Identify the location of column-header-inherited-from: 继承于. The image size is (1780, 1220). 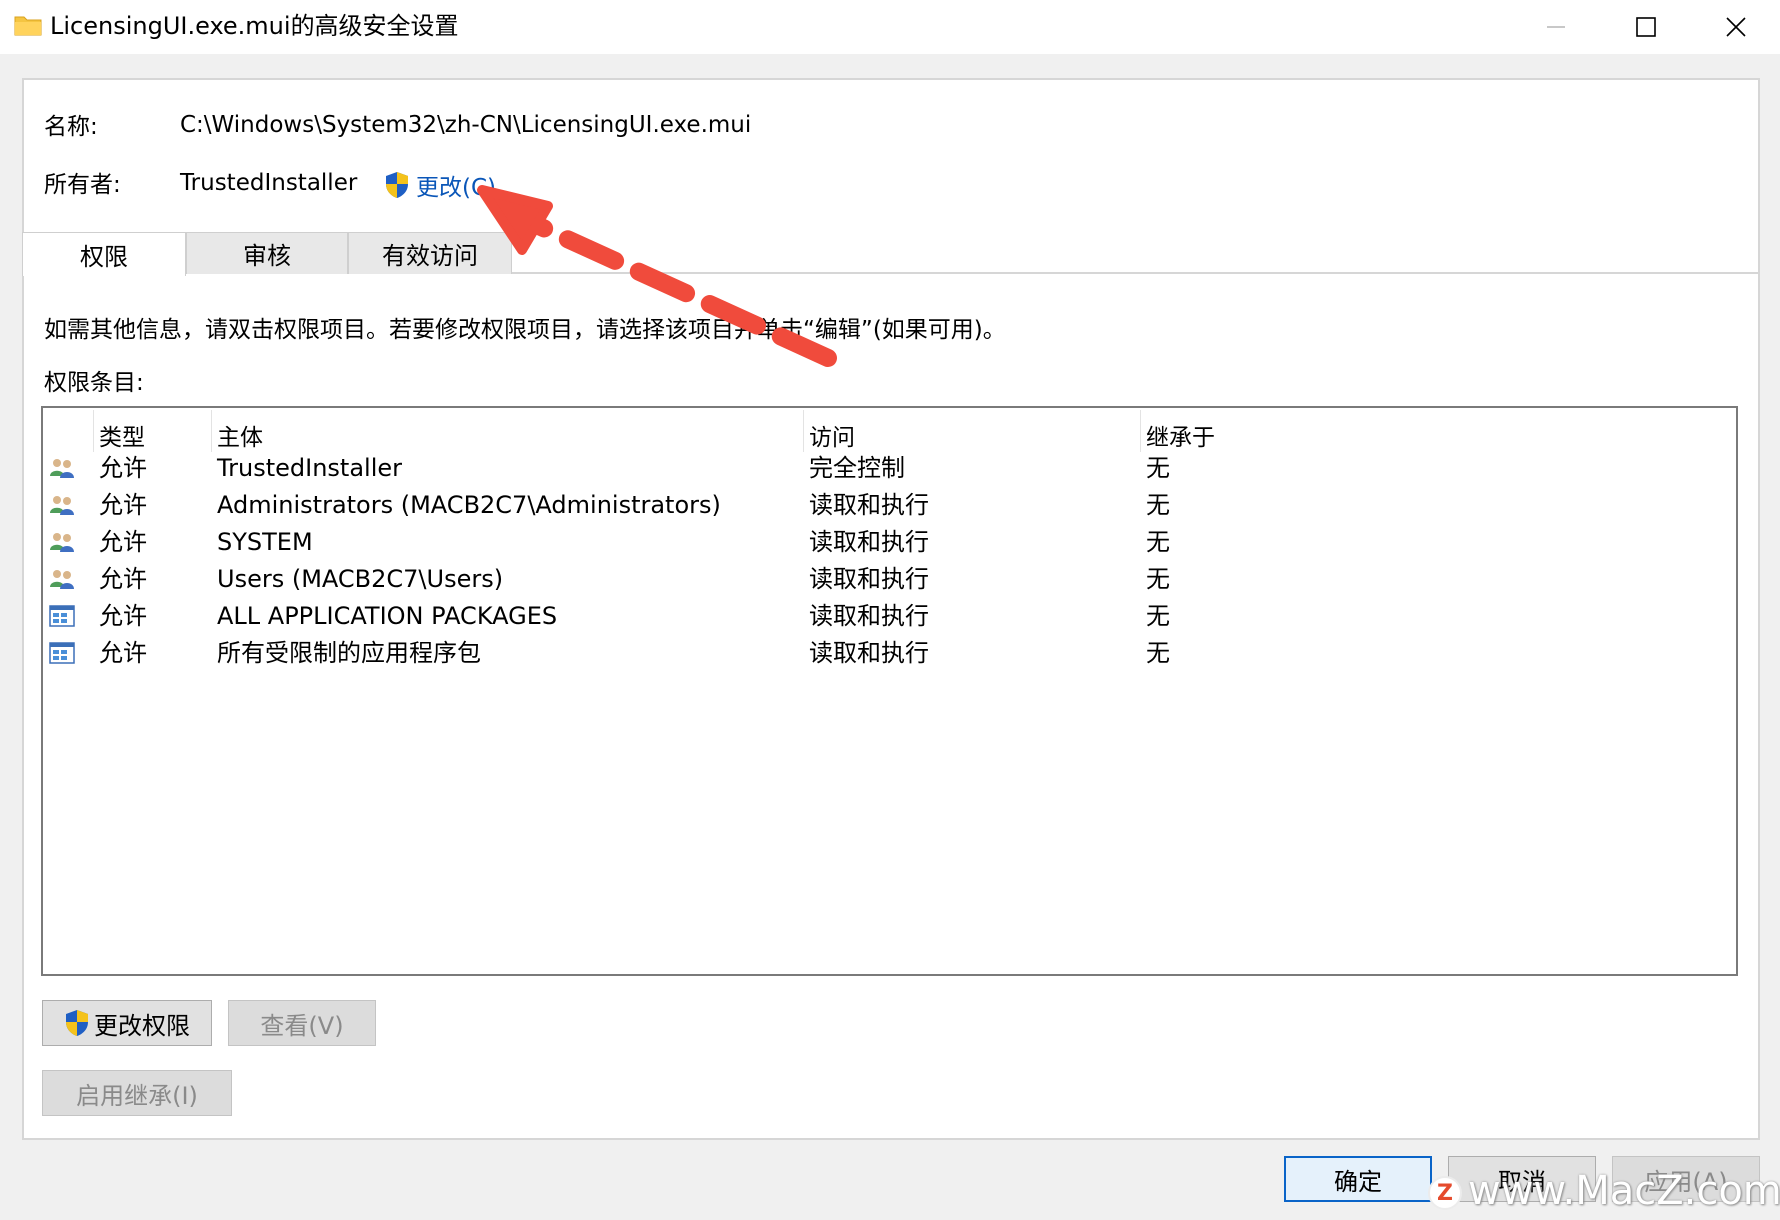
(1180, 435).